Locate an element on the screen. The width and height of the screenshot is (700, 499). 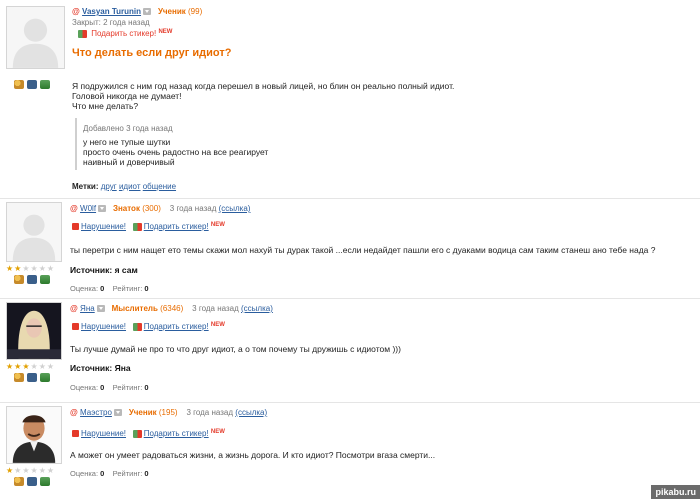
answer-rating: Оценка: 0 Рейтинг: 0 is located at coordinates (109, 288).